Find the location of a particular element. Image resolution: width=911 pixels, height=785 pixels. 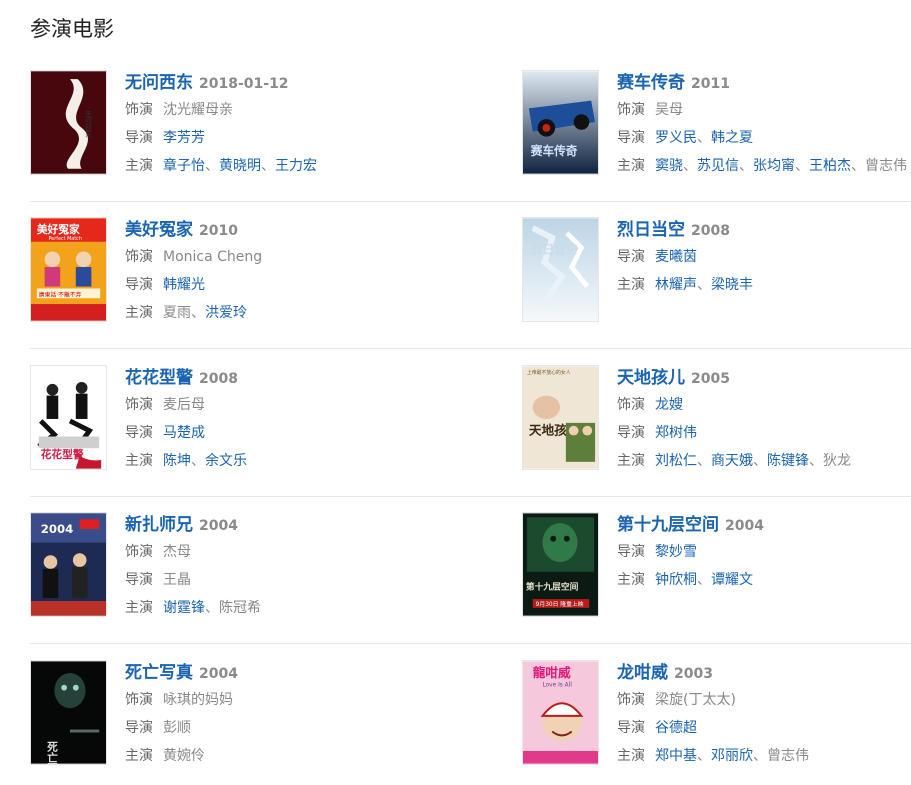

movie-year: 2004 is located at coordinates (218, 674).